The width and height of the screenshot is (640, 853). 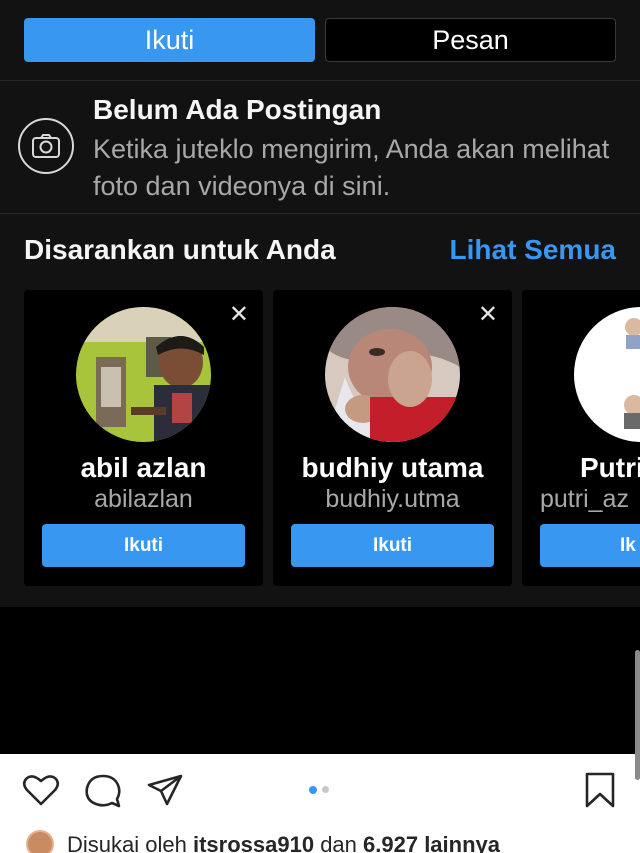 What do you see at coordinates (253, 842) in the screenshot?
I see `liked-by-user: itsrossa910` at bounding box center [253, 842].